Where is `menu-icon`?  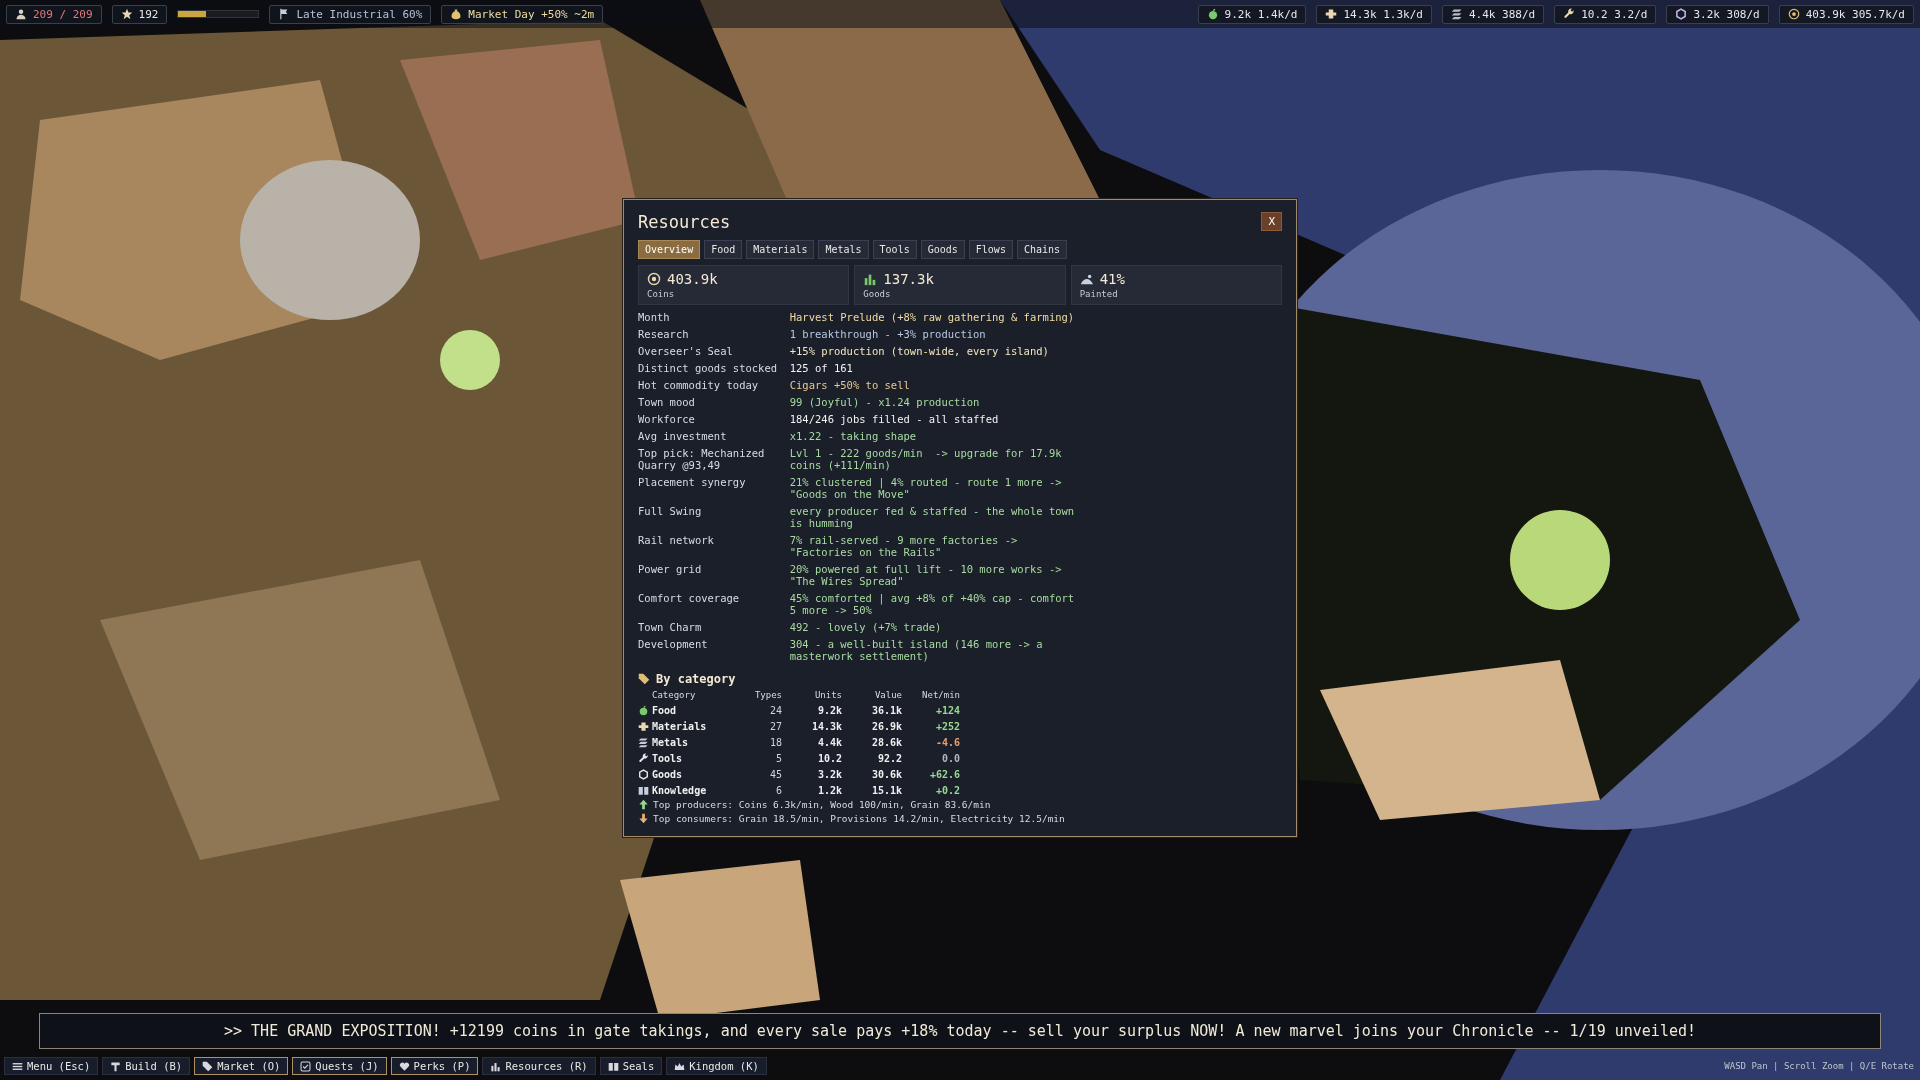
menu-icon is located at coordinates (17, 1066).